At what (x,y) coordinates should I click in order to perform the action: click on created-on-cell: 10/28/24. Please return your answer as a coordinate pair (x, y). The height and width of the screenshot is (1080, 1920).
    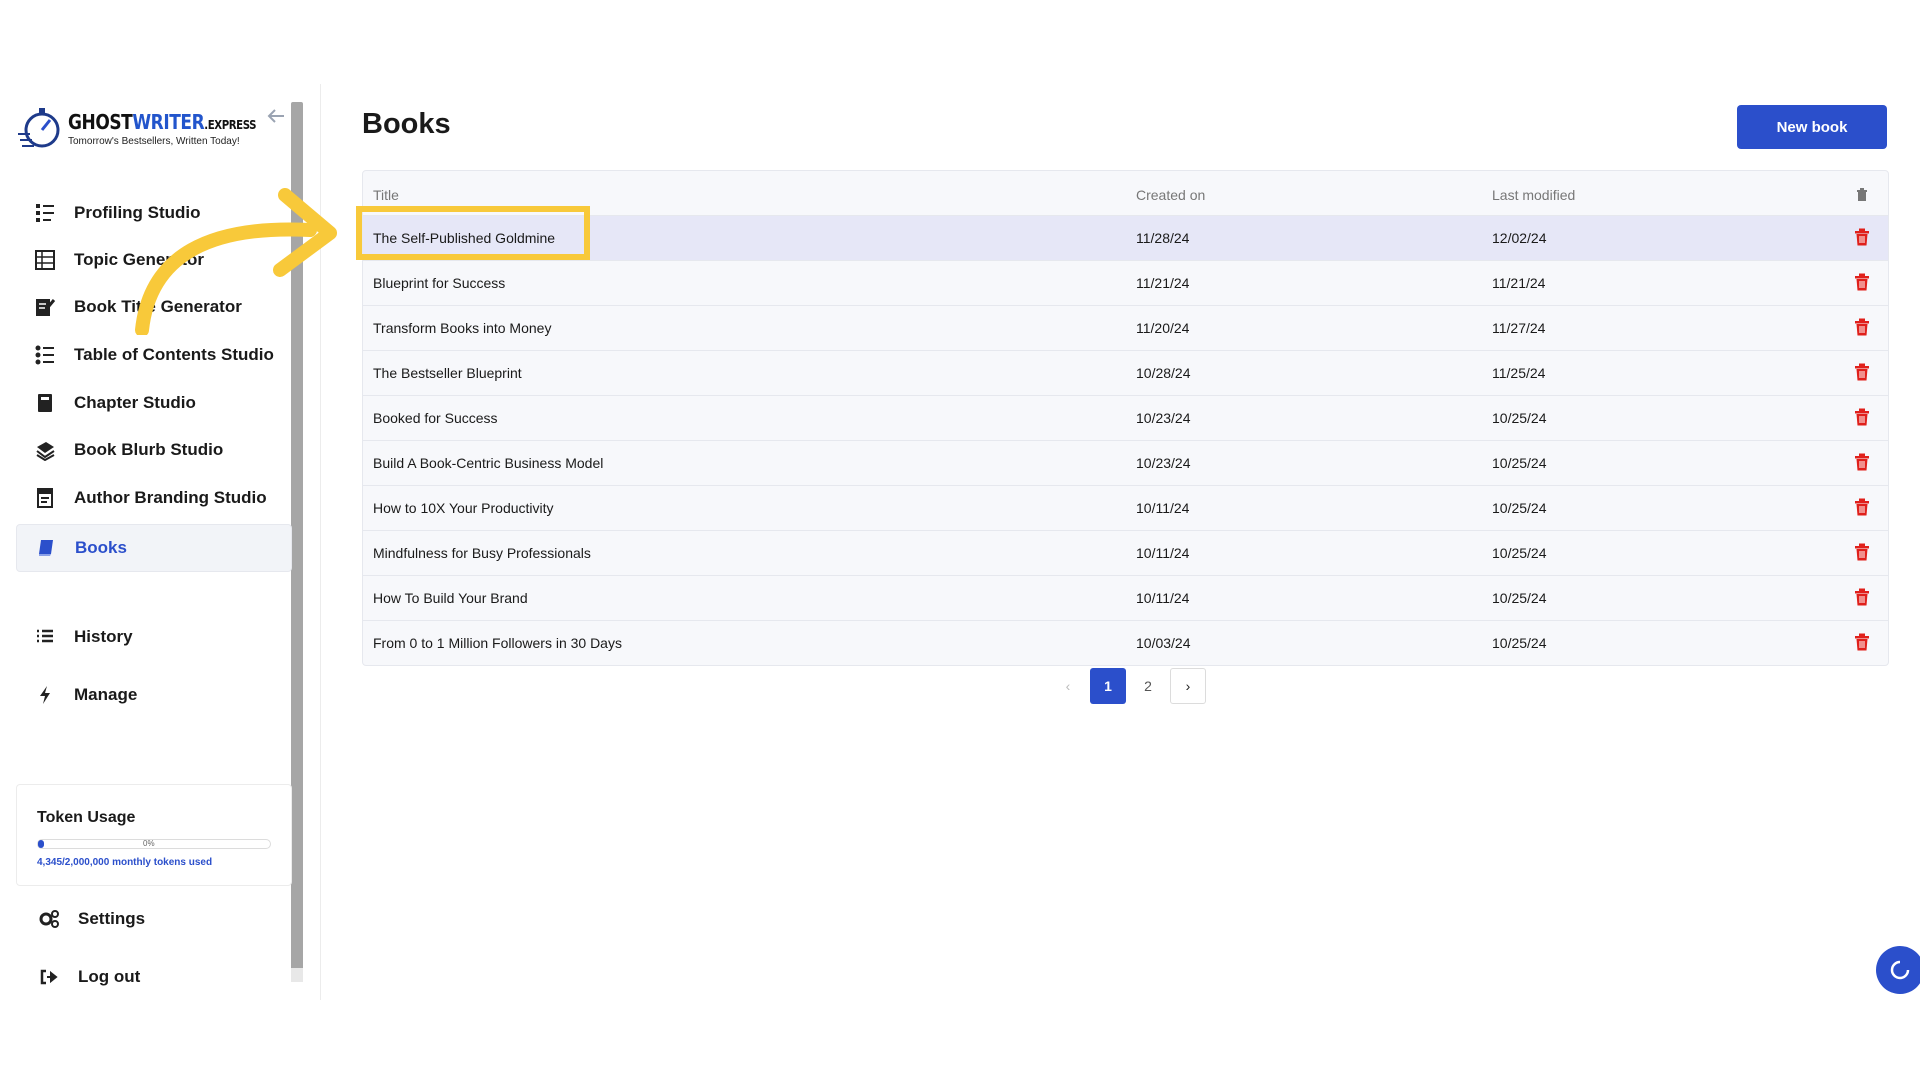
    Looking at the image, I should click on (1163, 373).